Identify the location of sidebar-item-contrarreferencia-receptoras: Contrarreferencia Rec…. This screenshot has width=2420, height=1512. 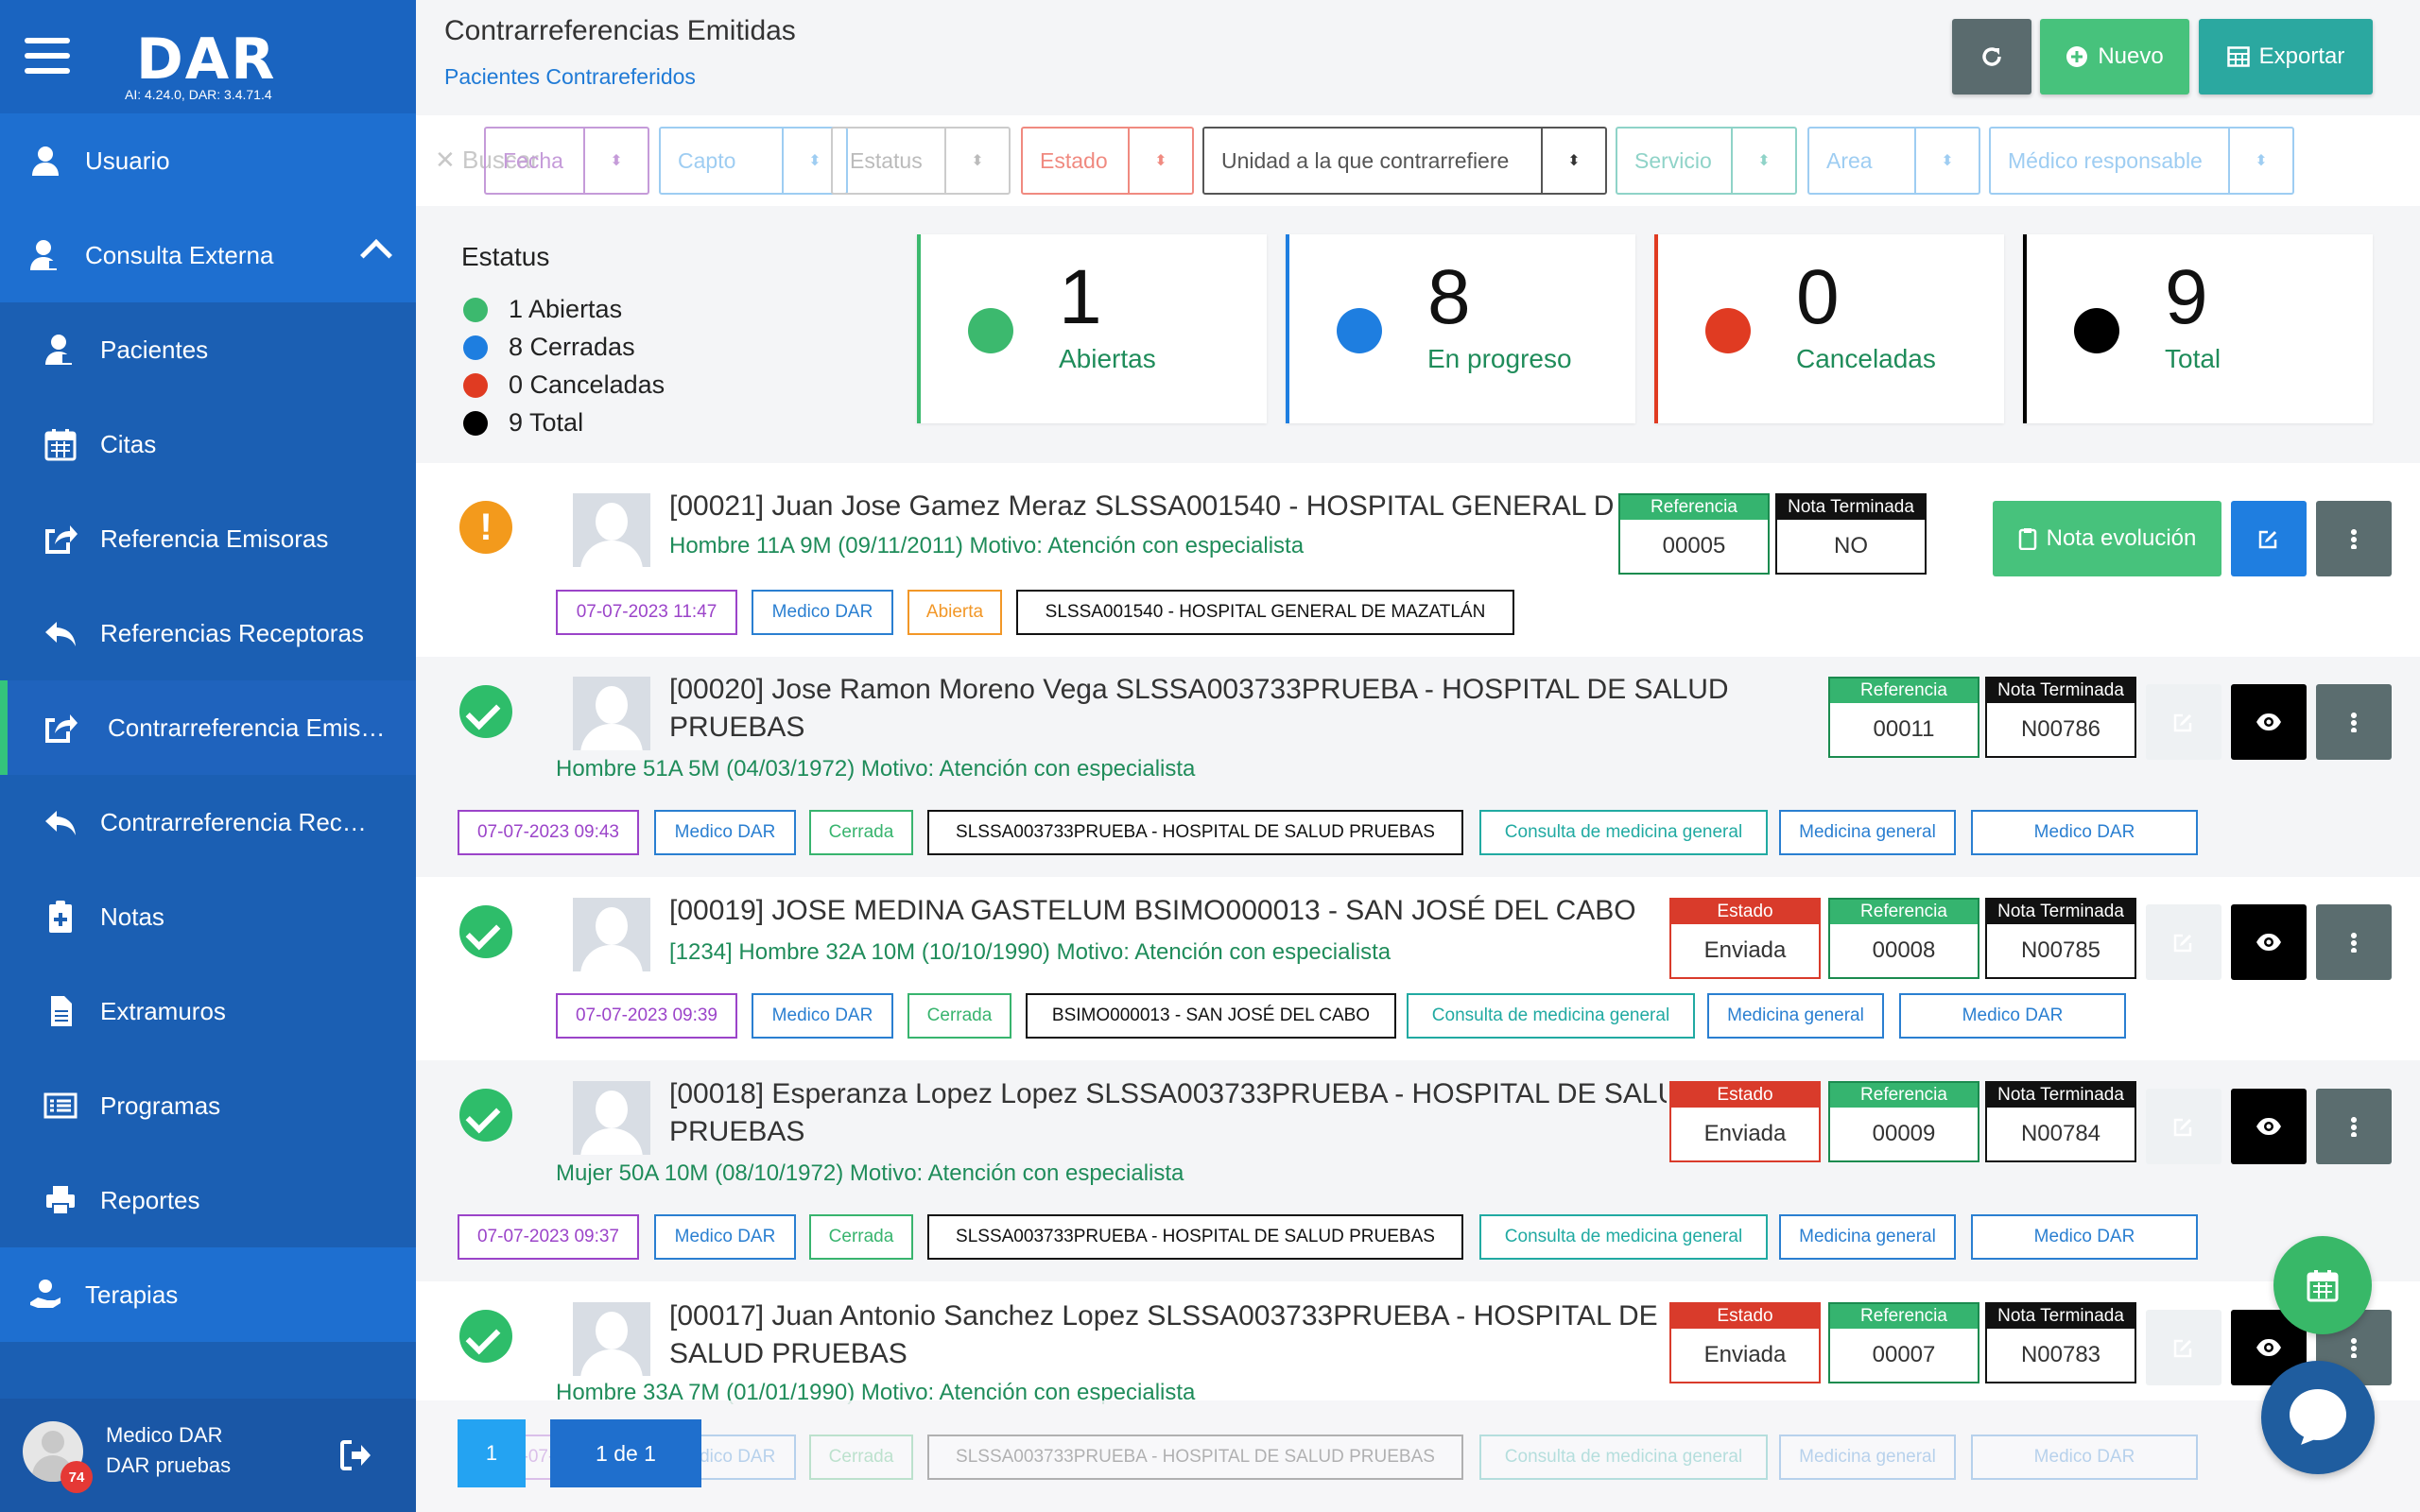
(208, 822).